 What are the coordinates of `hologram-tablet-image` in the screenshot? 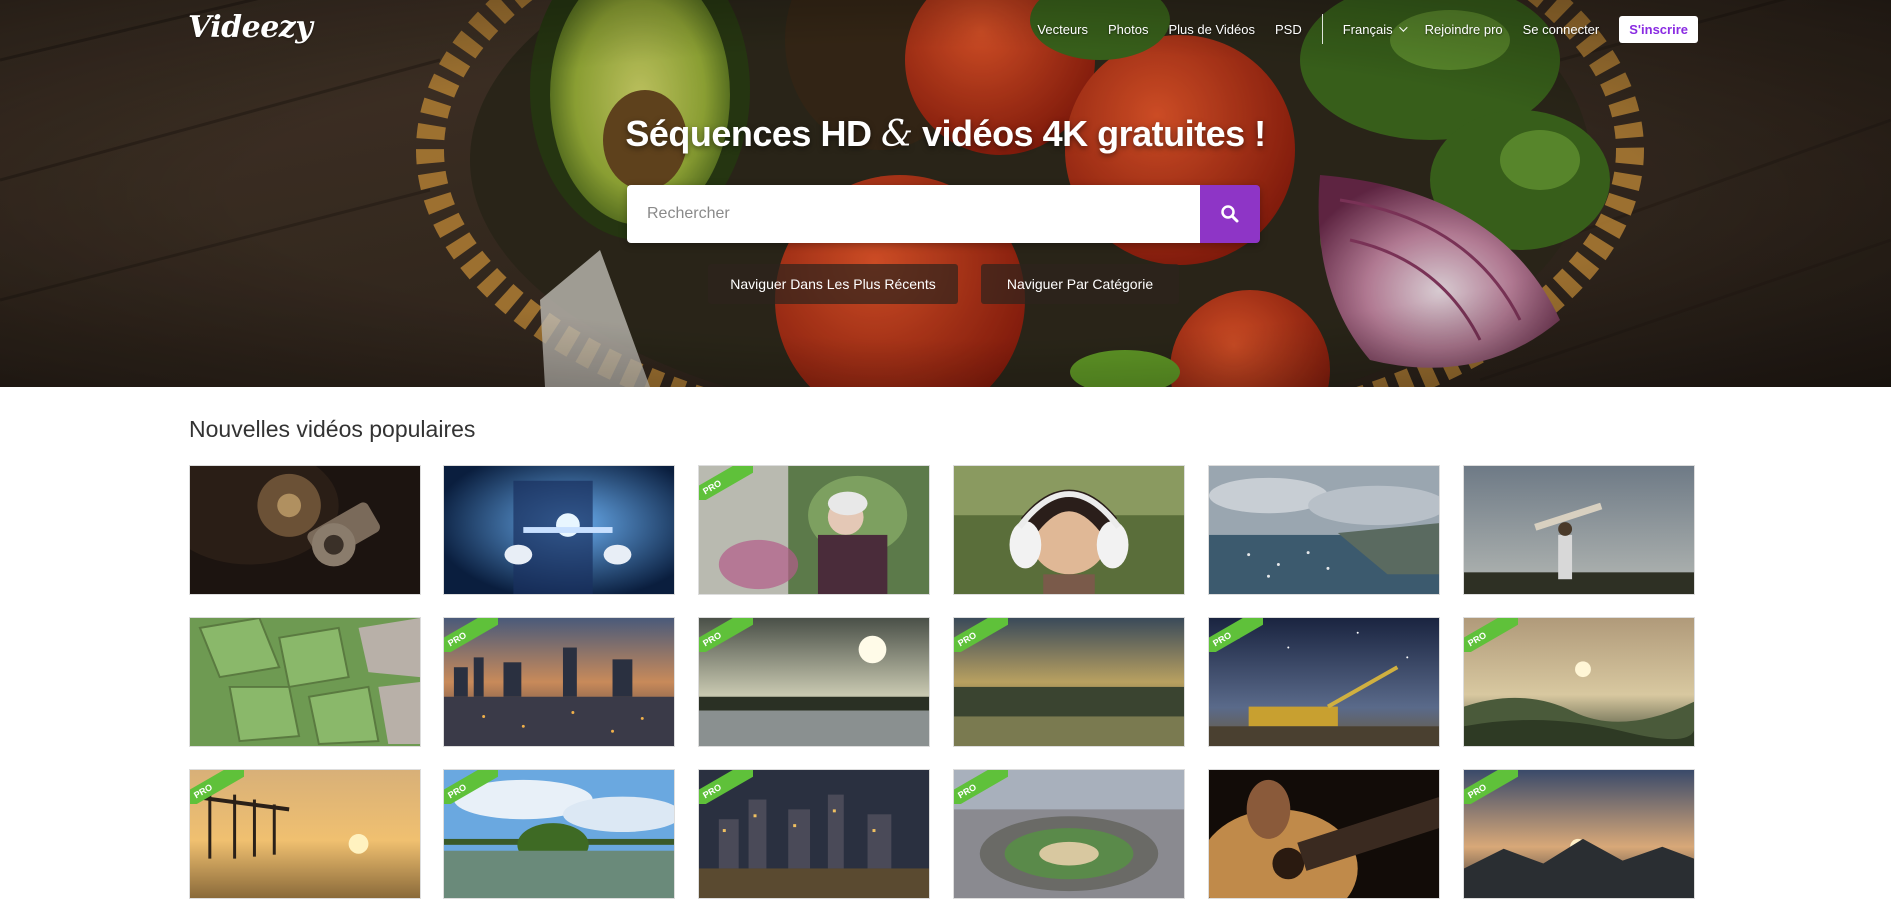 It's located at (559, 530).